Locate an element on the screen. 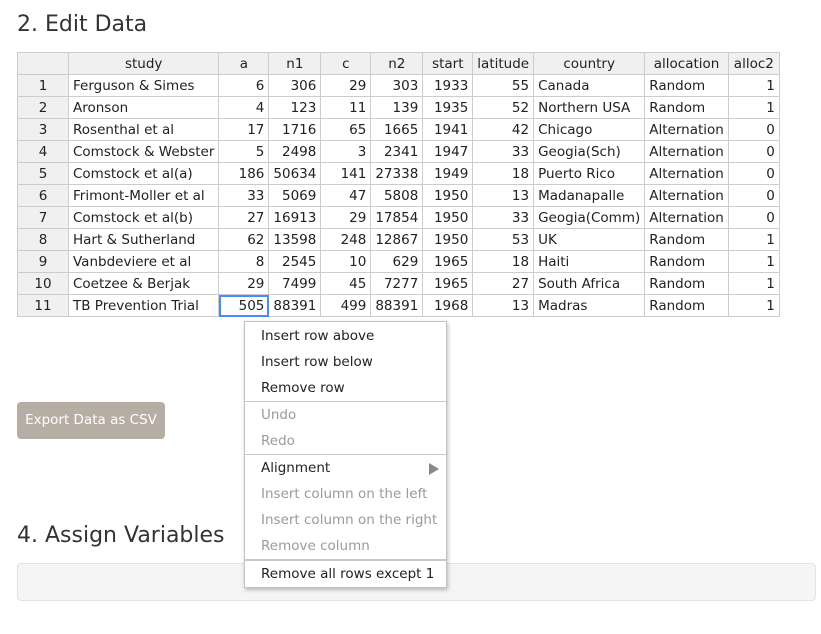 The height and width of the screenshot is (634, 821). cell-c: 65 is located at coordinates (346, 129).